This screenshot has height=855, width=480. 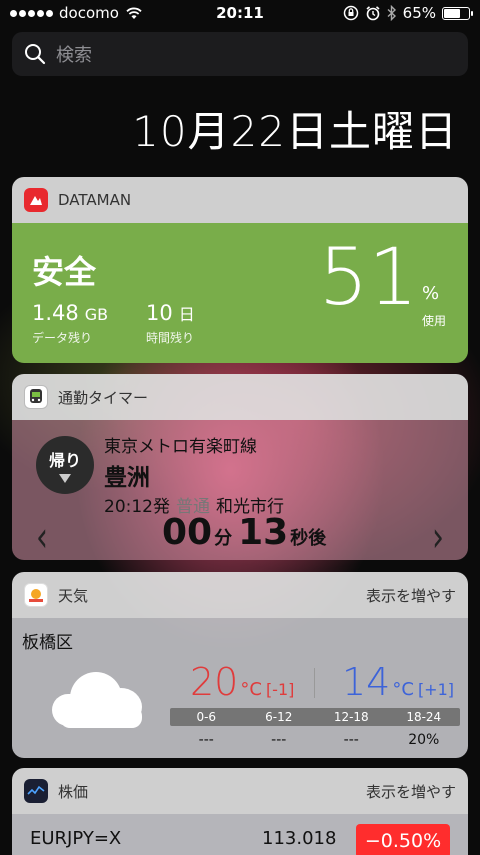 What do you see at coordinates (314, 683) in the screenshot?
I see `temp-divider` at bounding box center [314, 683].